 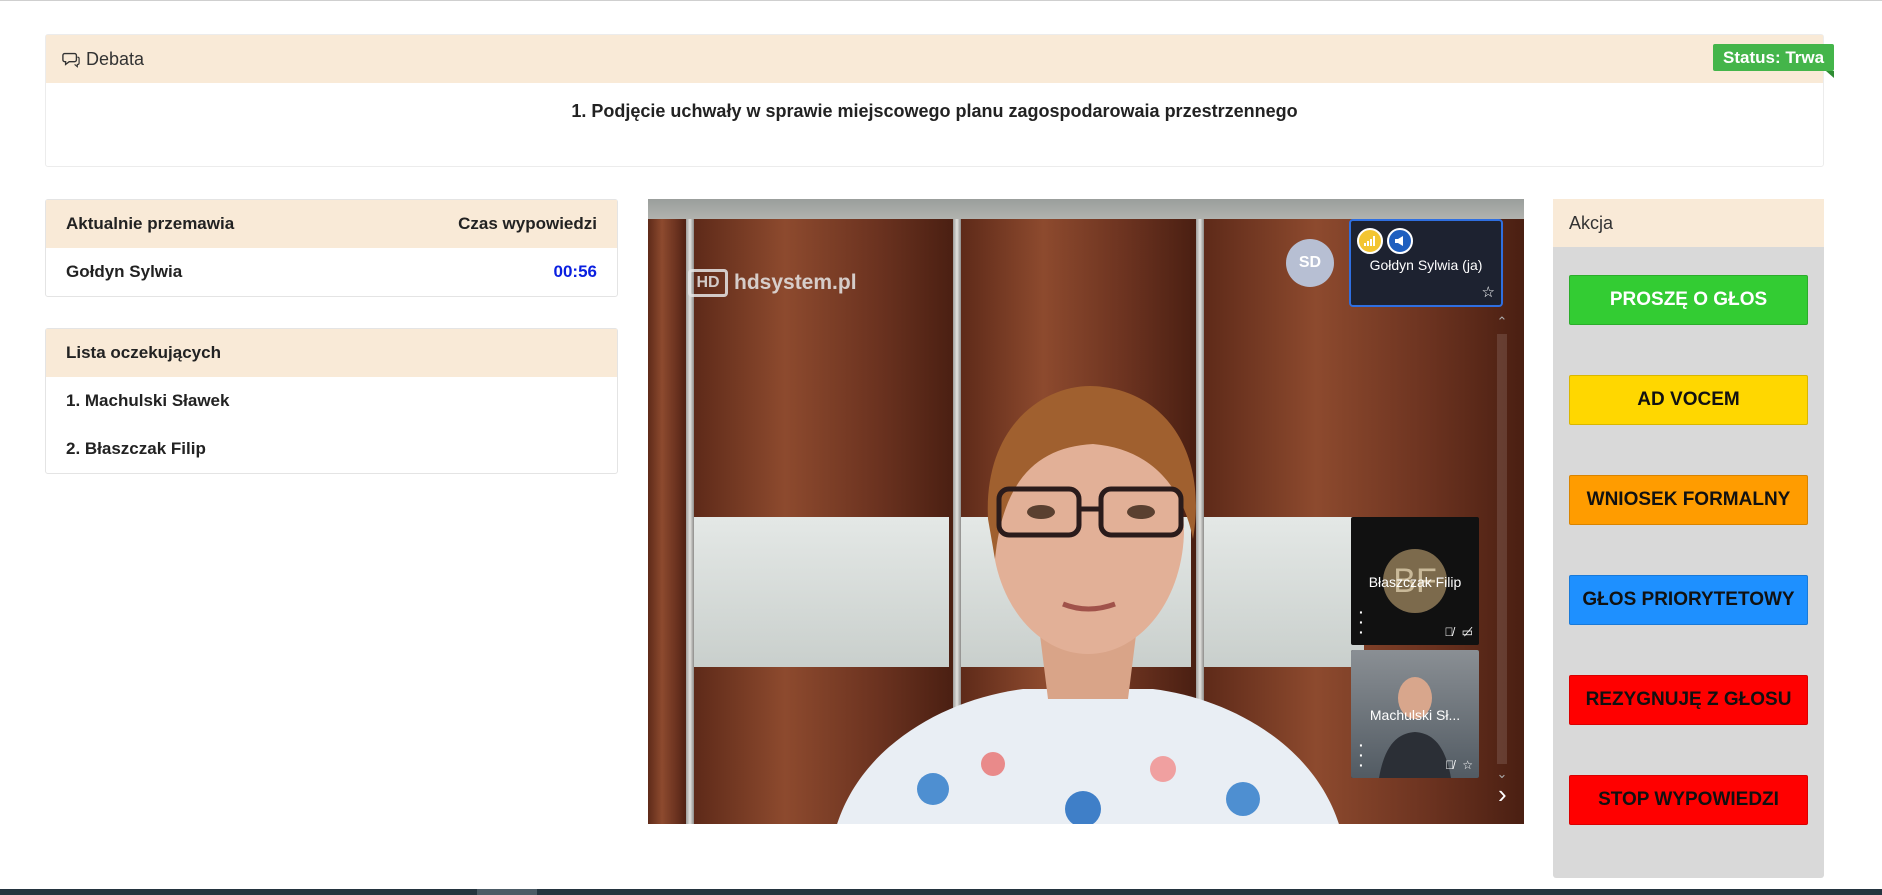 What do you see at coordinates (1370, 241) in the screenshot?
I see `signal-strength-icon` at bounding box center [1370, 241].